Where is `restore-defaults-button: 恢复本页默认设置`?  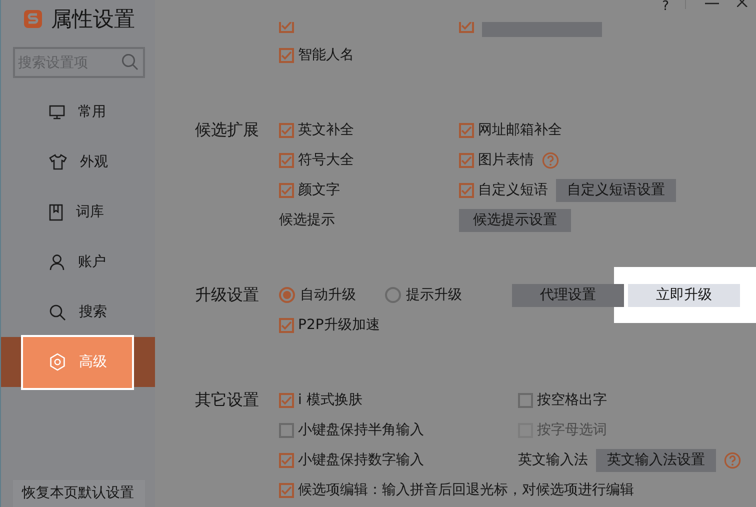
restore-defaults-button: 恢复本页默认设置 is located at coordinates (79, 493).